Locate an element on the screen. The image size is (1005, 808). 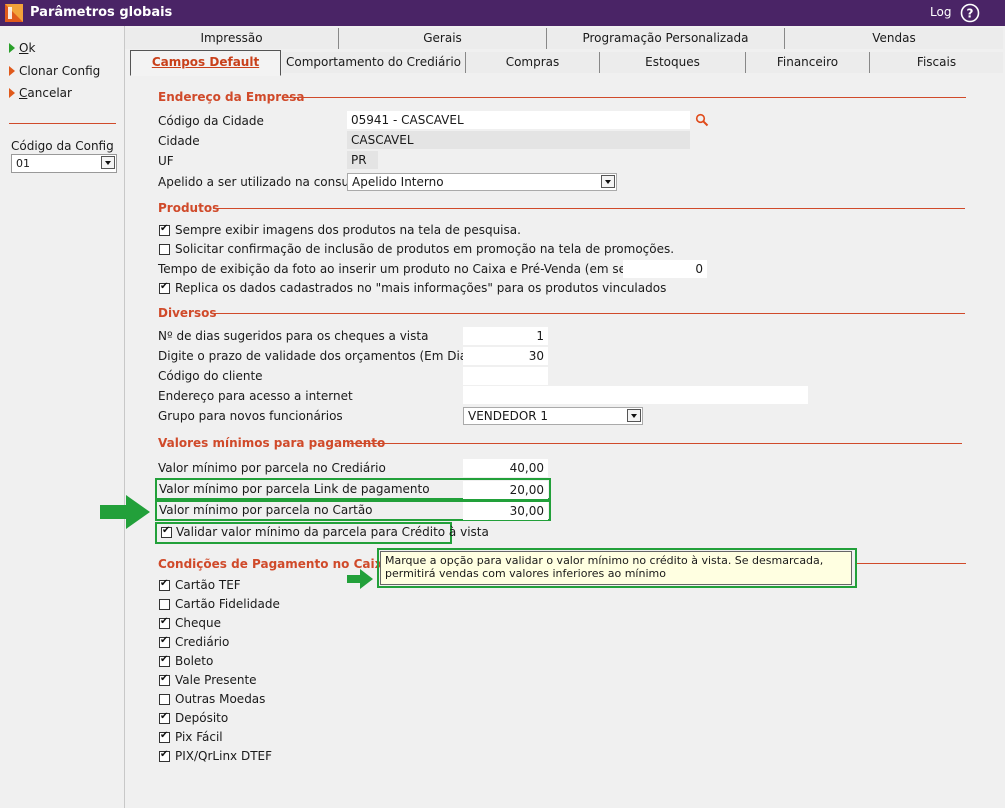
codigo-cidade-input: 05941 - CASCAVEL is located at coordinates (518, 120).